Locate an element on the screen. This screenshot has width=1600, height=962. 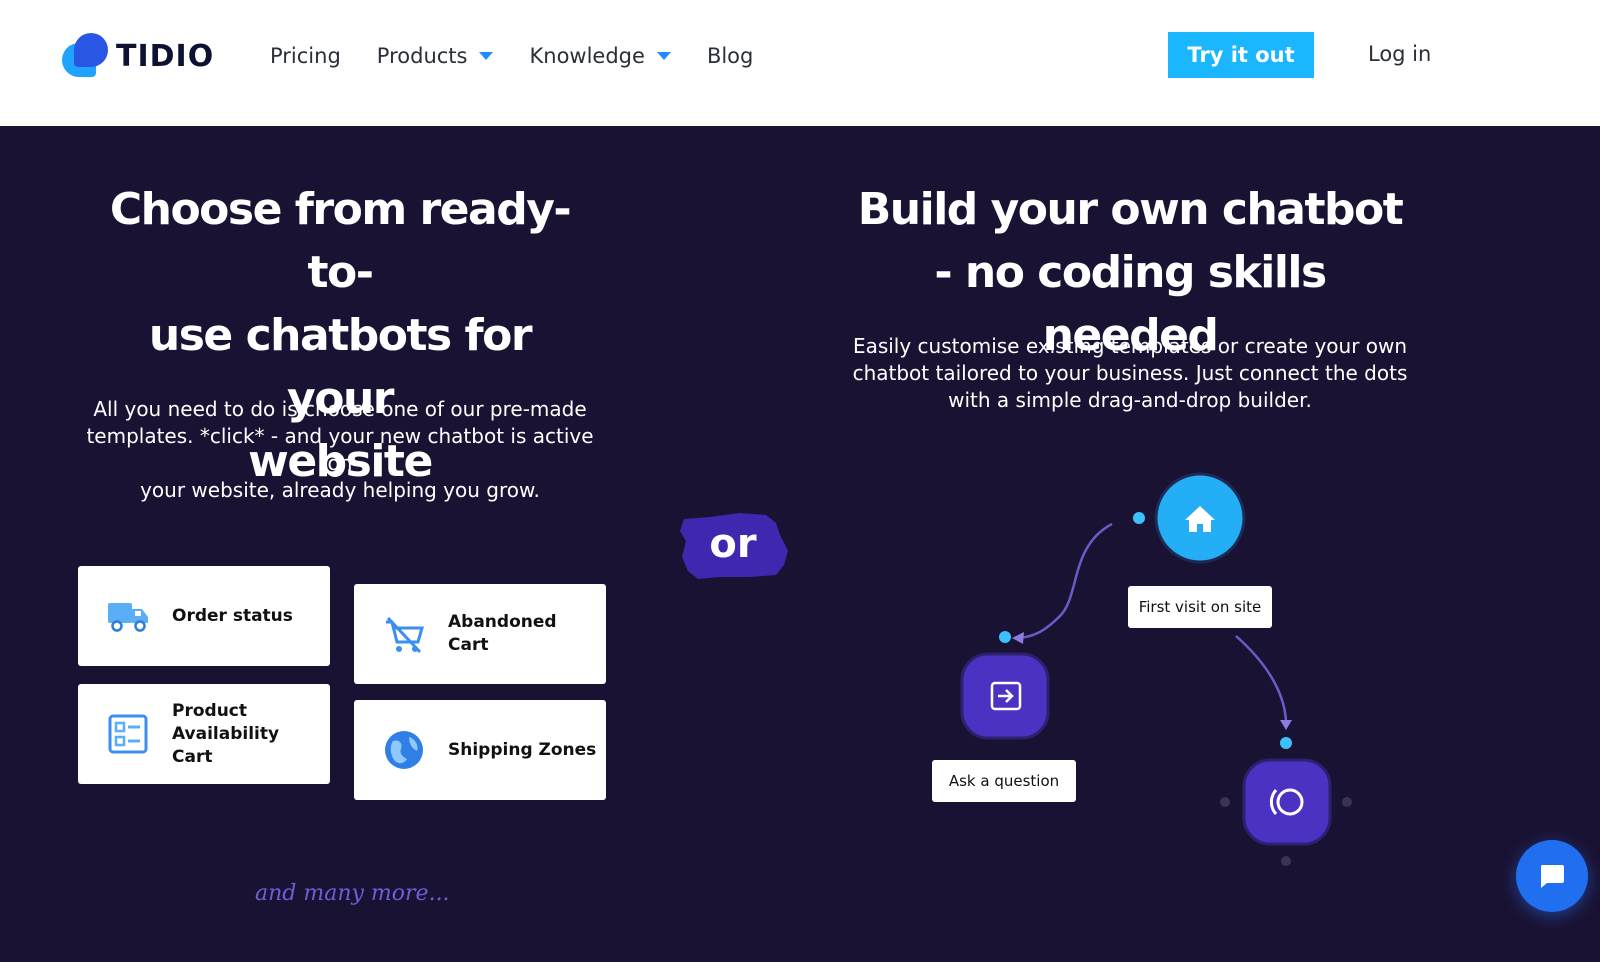
nav-pricing-label: Pricing is located at coordinates (305, 56).